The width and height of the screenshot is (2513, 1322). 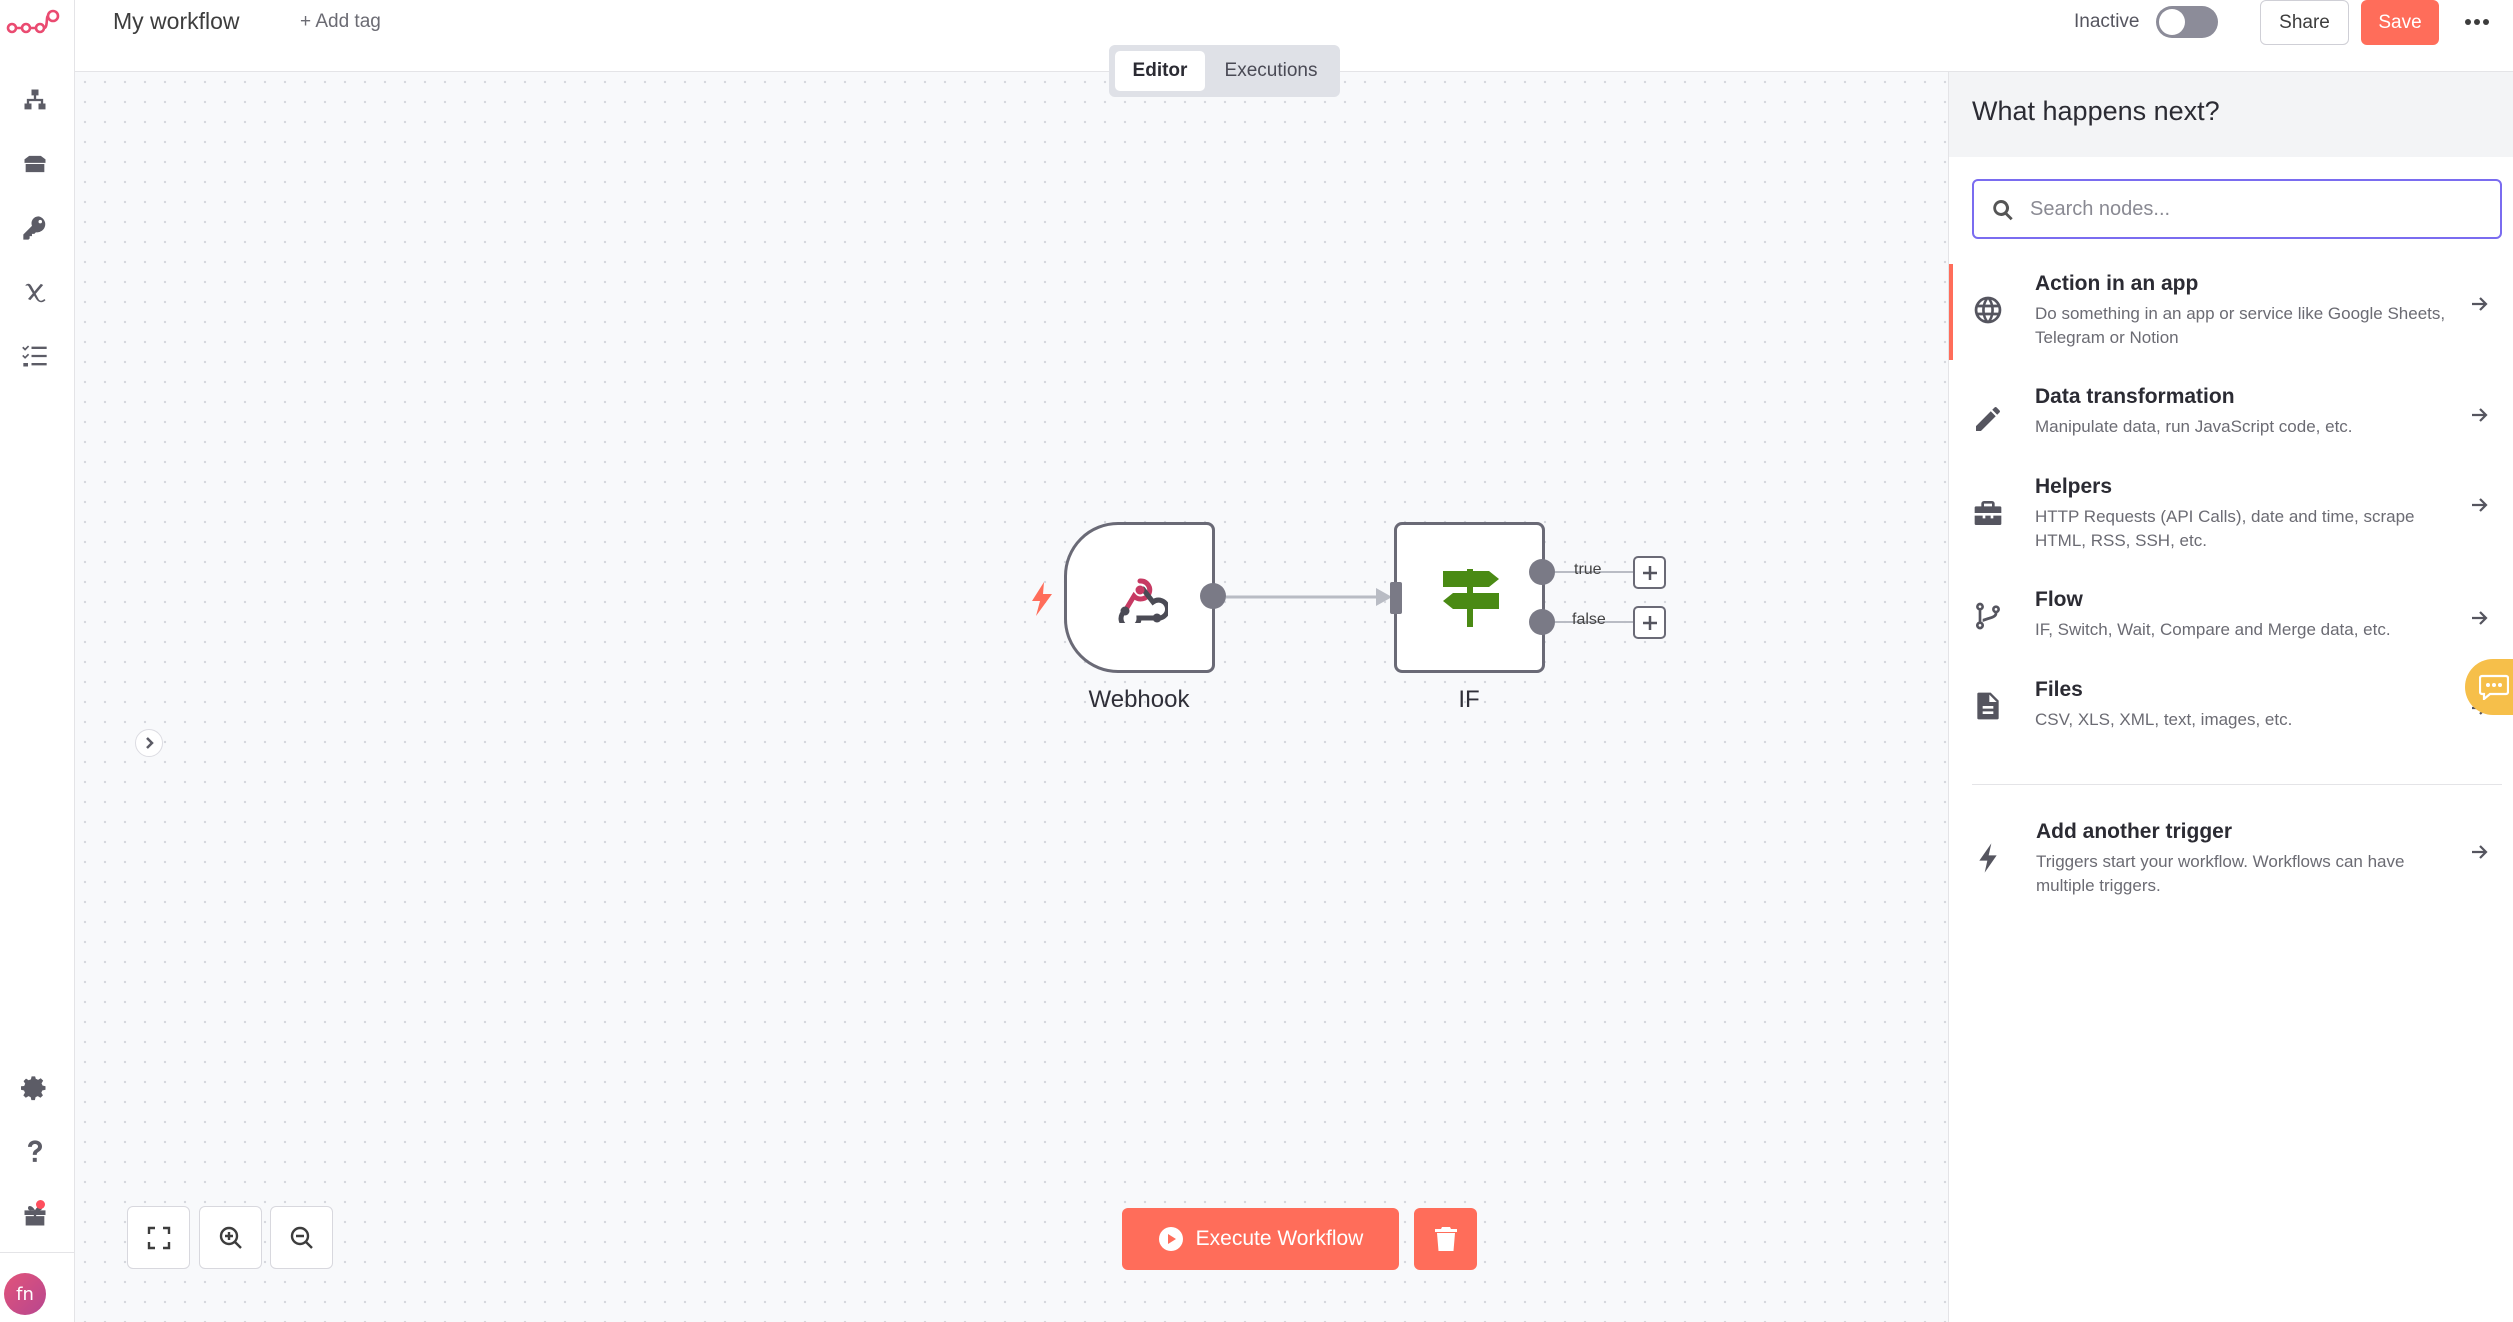 I want to click on branch-icon, so click(x=1990, y=618).